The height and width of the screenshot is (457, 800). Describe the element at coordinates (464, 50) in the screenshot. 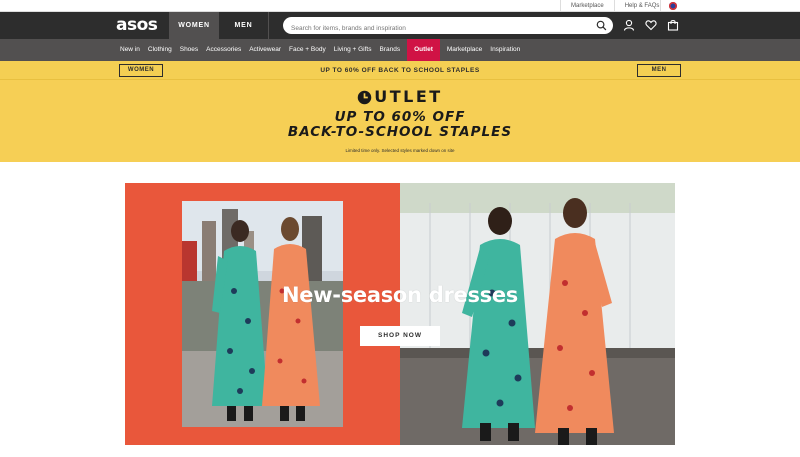

I see `nav-item-marketplace: Marketplace` at that location.